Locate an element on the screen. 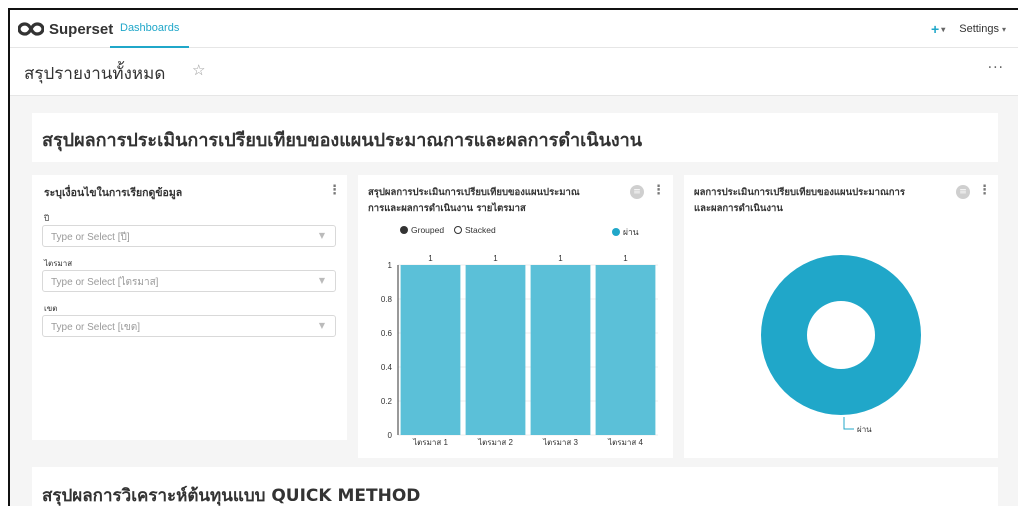  control-grouped: Grouped is located at coordinates (422, 230).